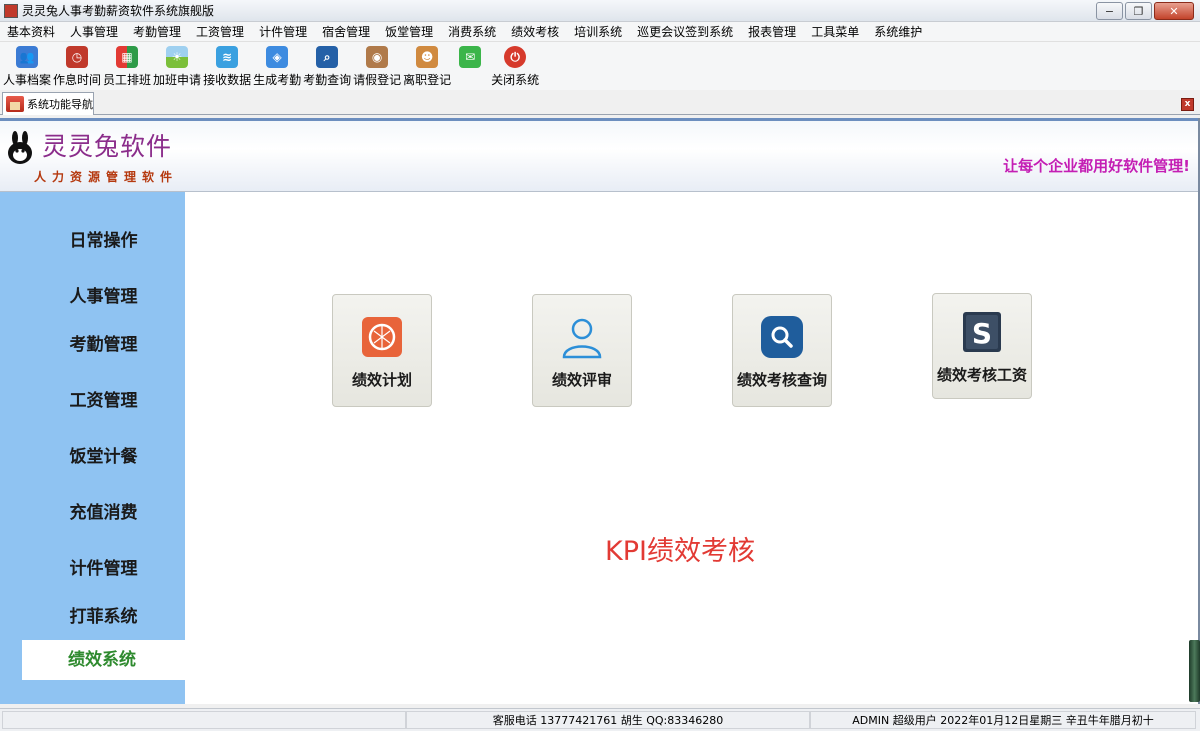 This screenshot has height=731, width=1200. Describe the element at coordinates (220, 31) in the screenshot. I see `menu-salary: 工资管理` at that location.